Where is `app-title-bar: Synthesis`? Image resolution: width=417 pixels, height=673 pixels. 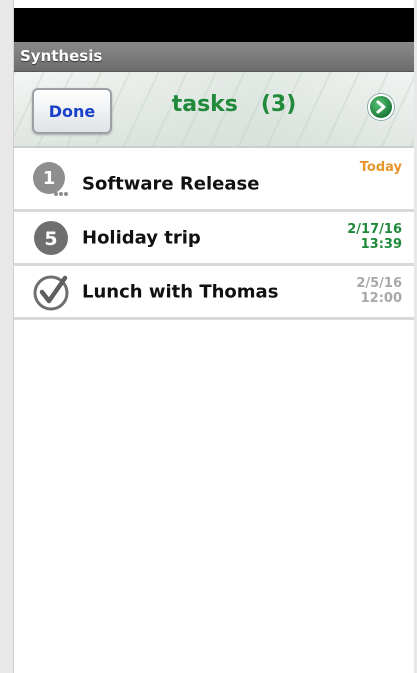
app-title-bar: Synthesis is located at coordinates (214, 57).